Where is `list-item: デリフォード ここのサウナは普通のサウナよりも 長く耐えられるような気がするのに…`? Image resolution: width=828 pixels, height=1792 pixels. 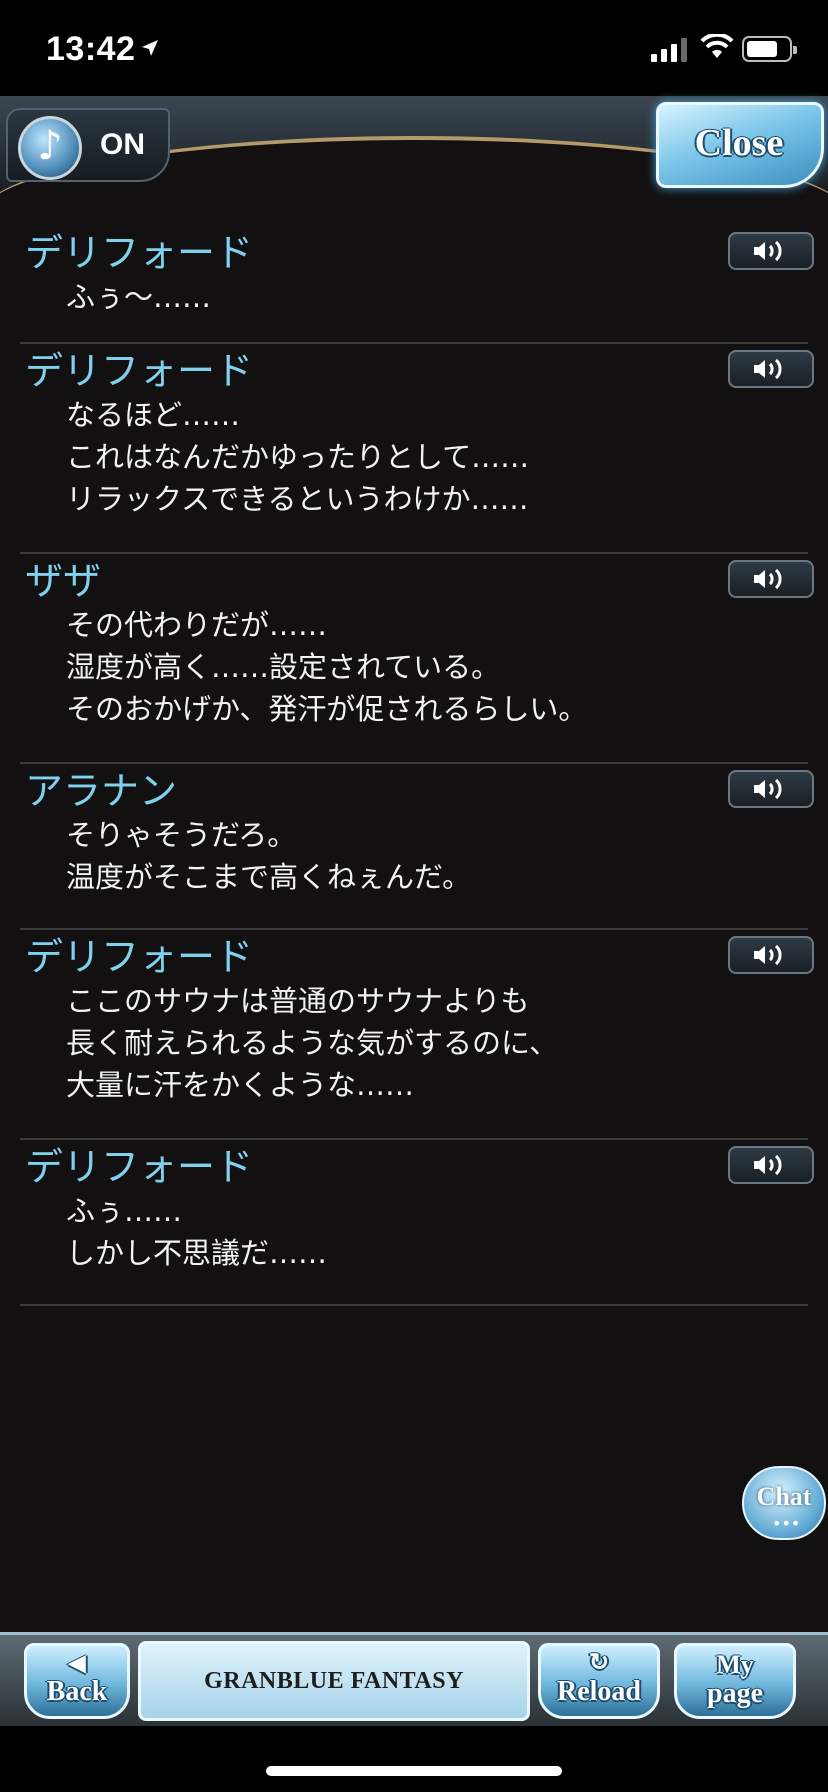 list-item: デリフォード ここのサウナは普通のサウナよりも 長く耐えられるような気がするのに… is located at coordinates (417, 1035).